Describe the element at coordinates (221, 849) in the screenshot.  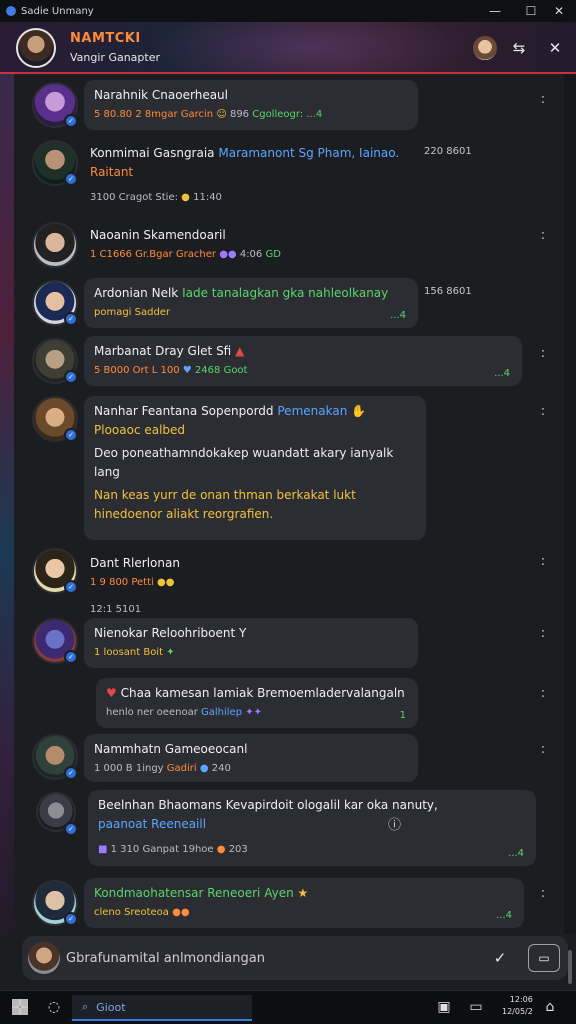
I see `reaction-icon: ●` at that location.